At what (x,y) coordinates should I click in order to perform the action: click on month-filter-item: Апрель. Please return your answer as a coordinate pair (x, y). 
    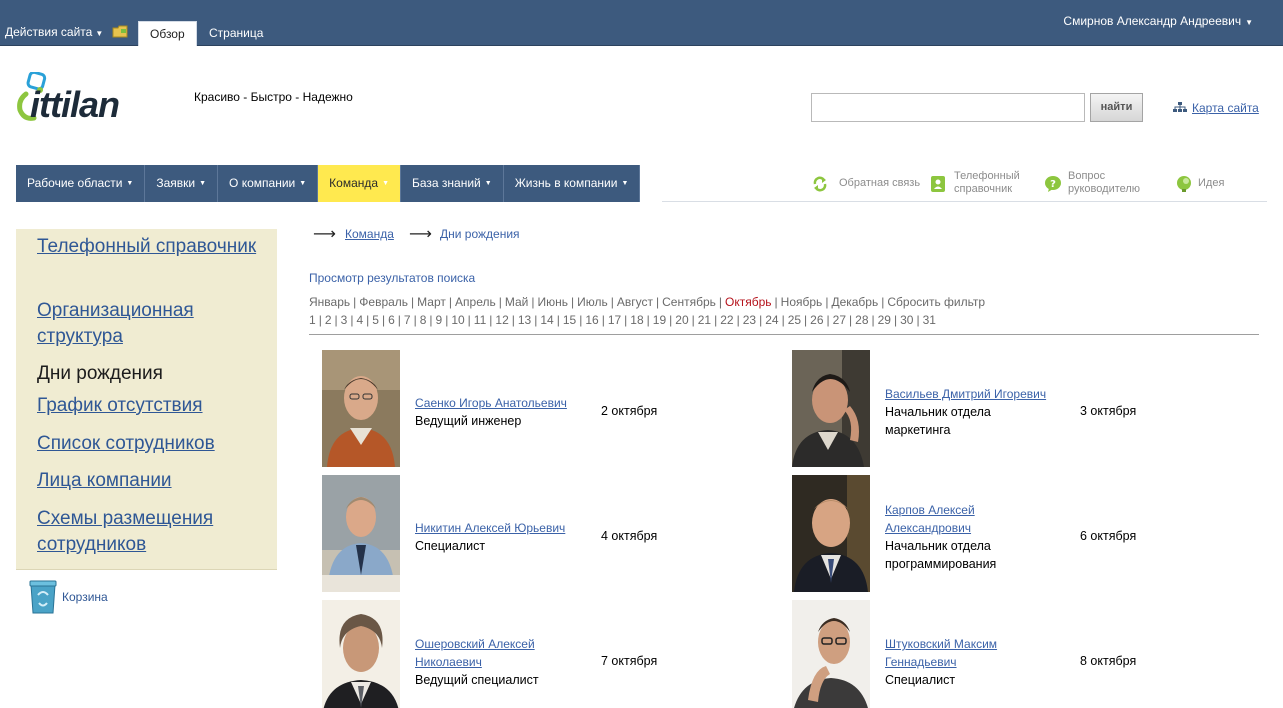
    Looking at the image, I should click on (475, 302).